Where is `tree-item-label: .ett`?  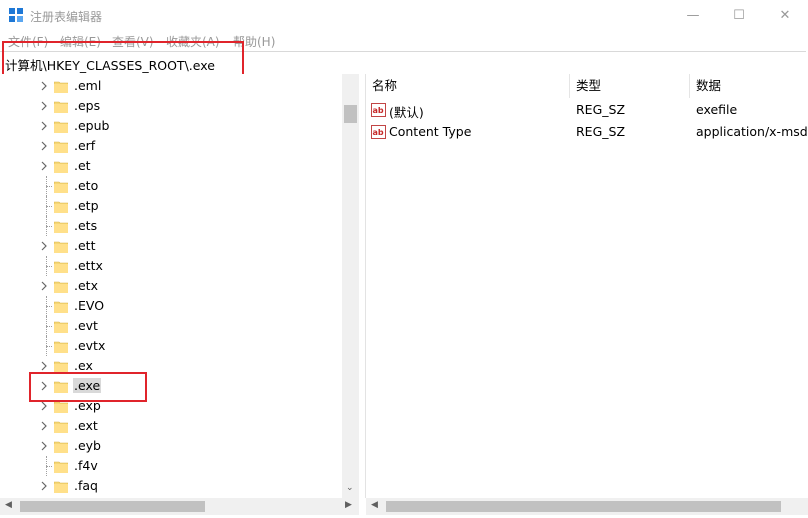
tree-item-label: .ett is located at coordinates (85, 245).